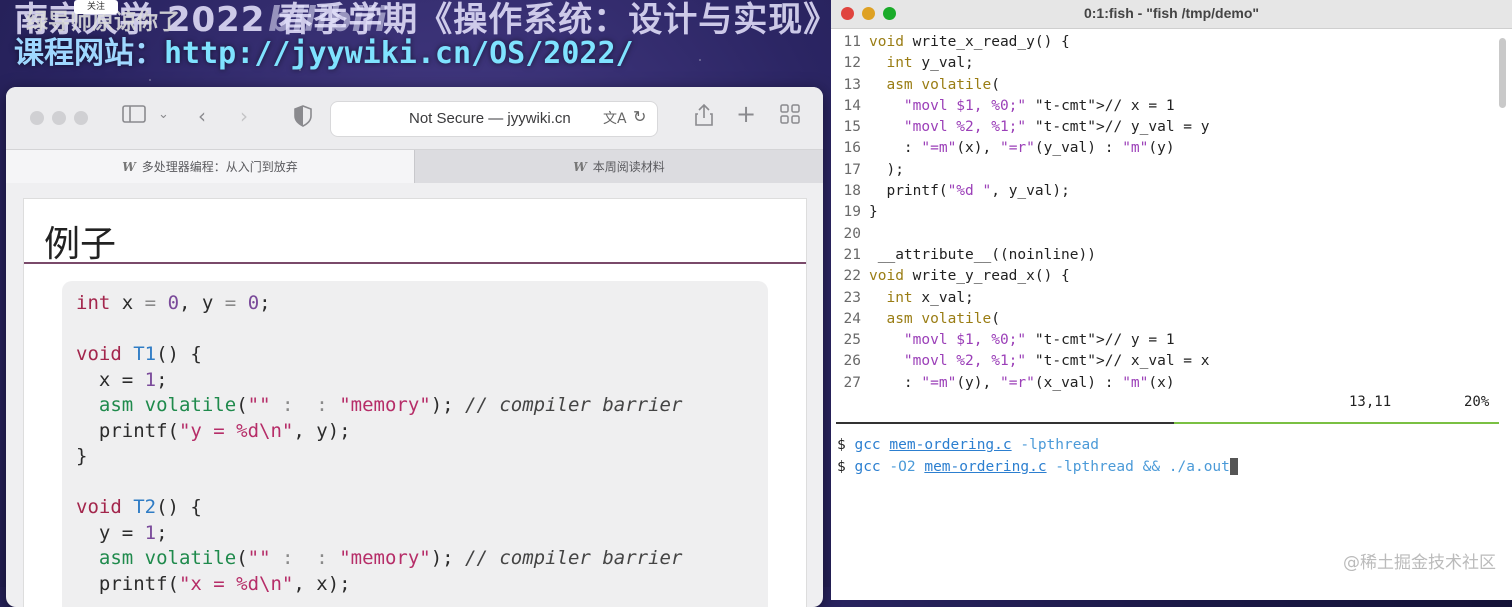 The height and width of the screenshot is (607, 1512). What do you see at coordinates (790, 116) in the screenshot?
I see `tab-overview-icon` at bounding box center [790, 116].